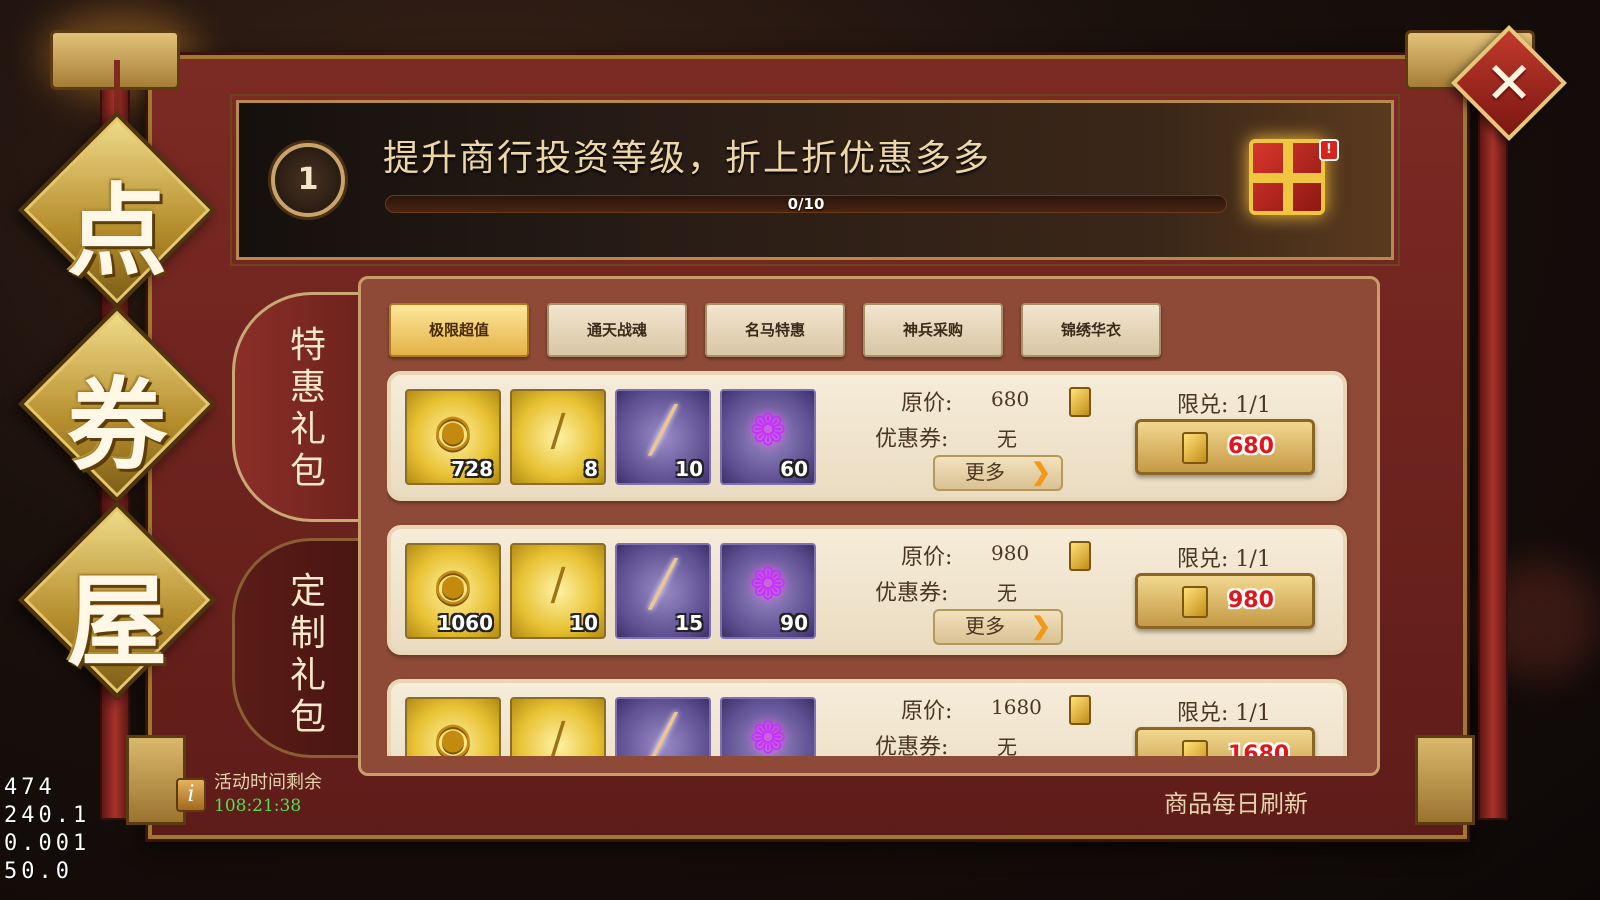  Describe the element at coordinates (867, 590) in the screenshot. I see `product-row: ◉ 1060 ∕ 10 ╱ 15 ❁ 90 原价: 980 优惠券: 无更多 ❯ 限兑: 1/1 980` at that location.